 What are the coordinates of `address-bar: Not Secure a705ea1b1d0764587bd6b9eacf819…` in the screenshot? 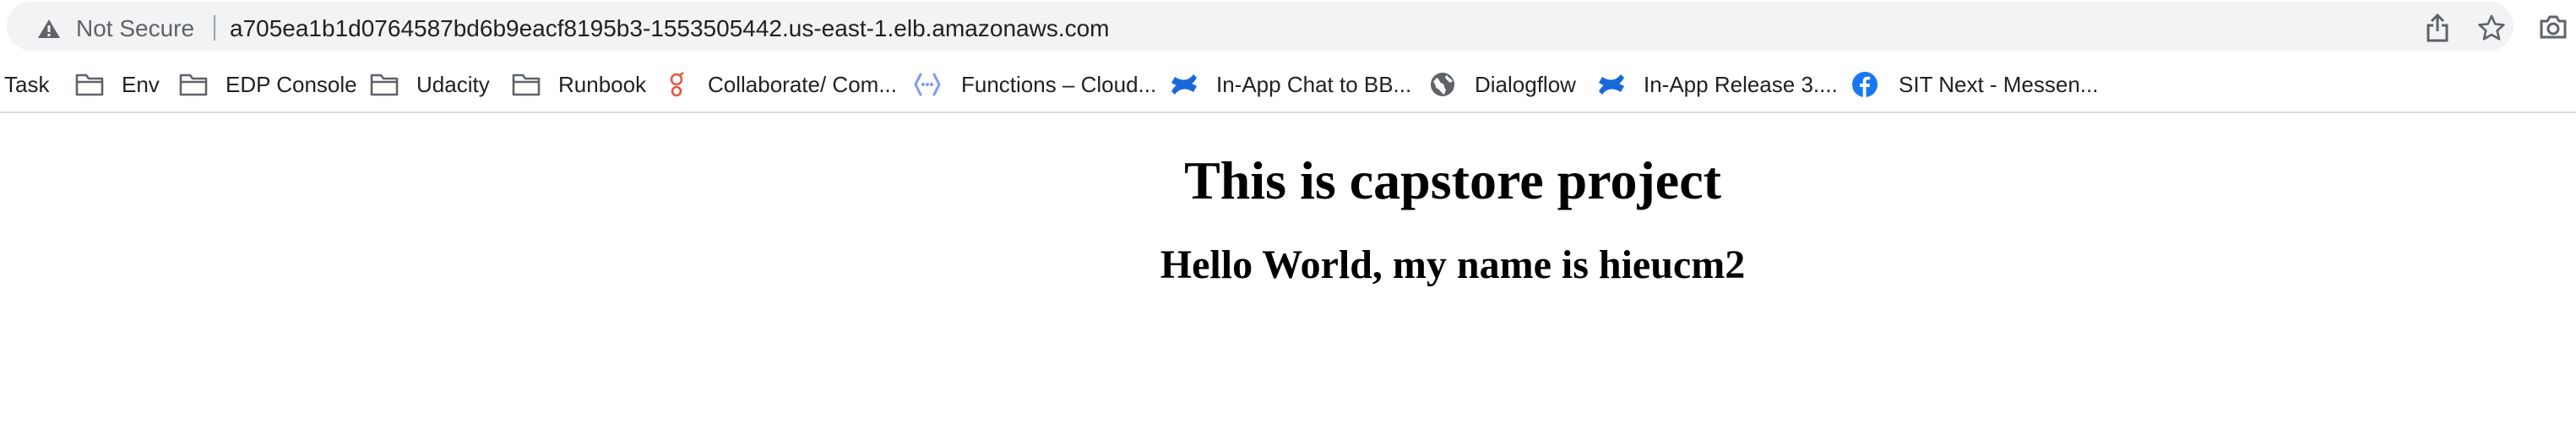 It's located at (1260, 27).